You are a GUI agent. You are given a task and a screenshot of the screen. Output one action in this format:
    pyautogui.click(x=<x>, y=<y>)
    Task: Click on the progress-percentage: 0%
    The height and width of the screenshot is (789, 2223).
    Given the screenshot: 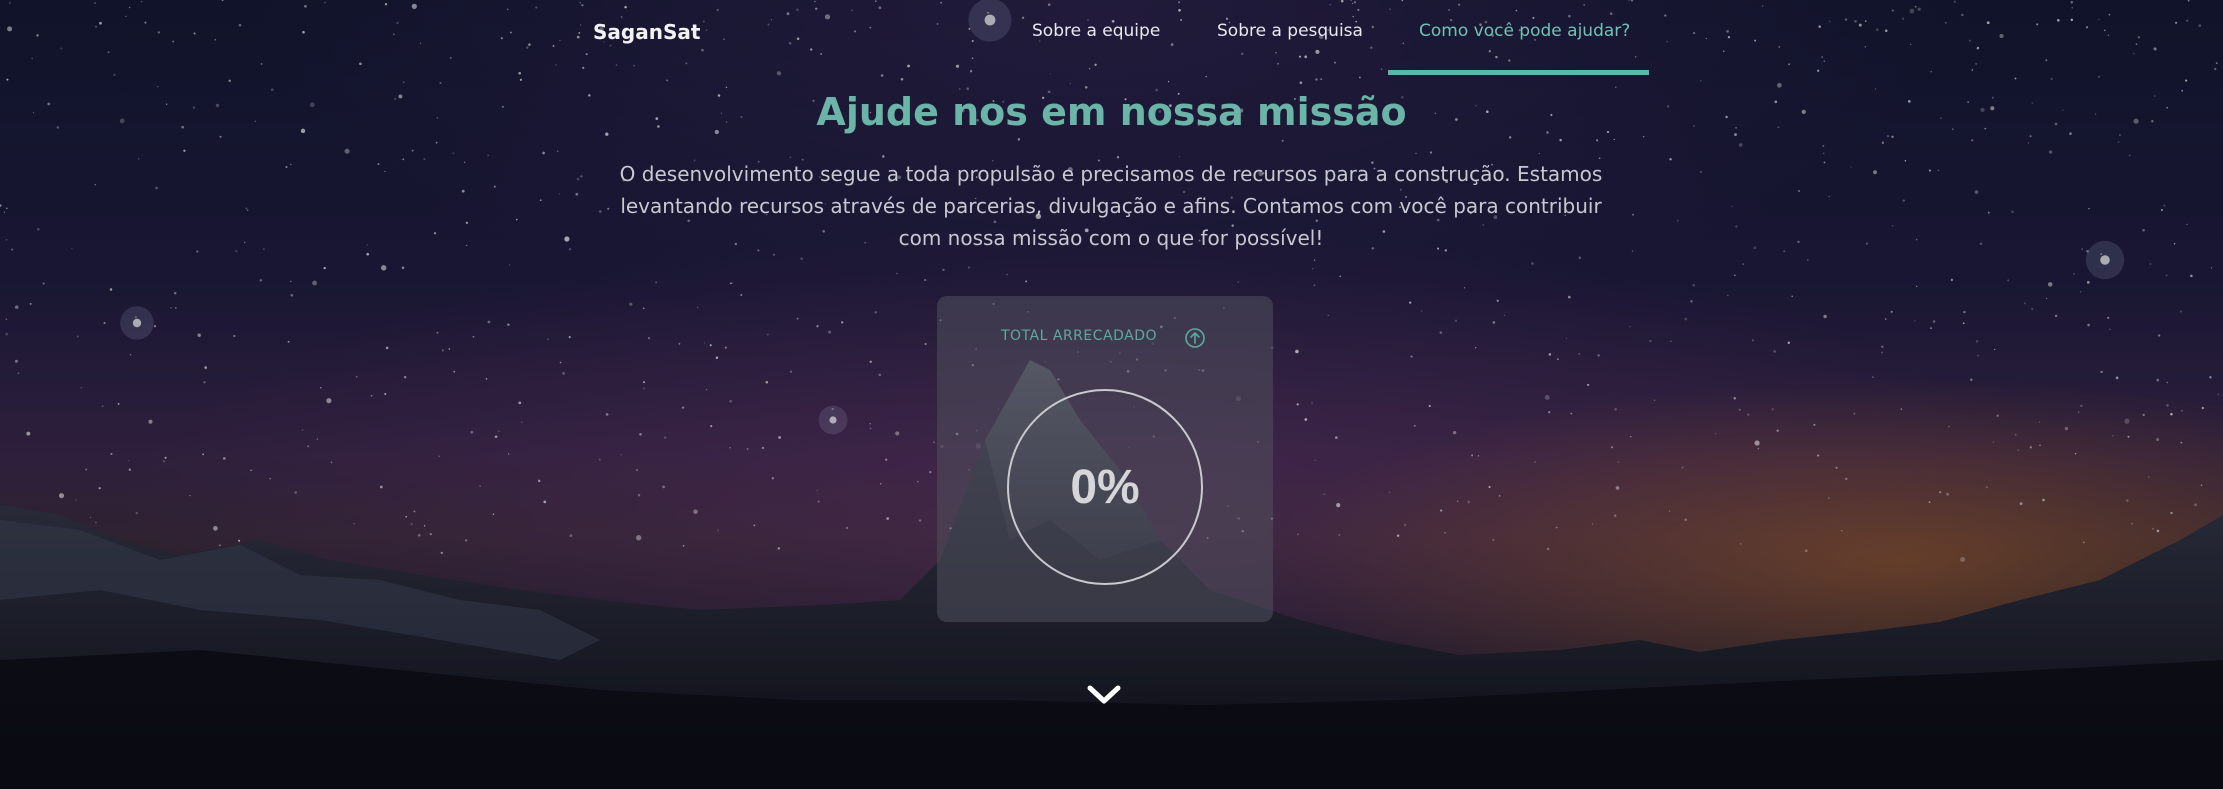 What is the action you would take?
    pyautogui.click(x=1105, y=487)
    